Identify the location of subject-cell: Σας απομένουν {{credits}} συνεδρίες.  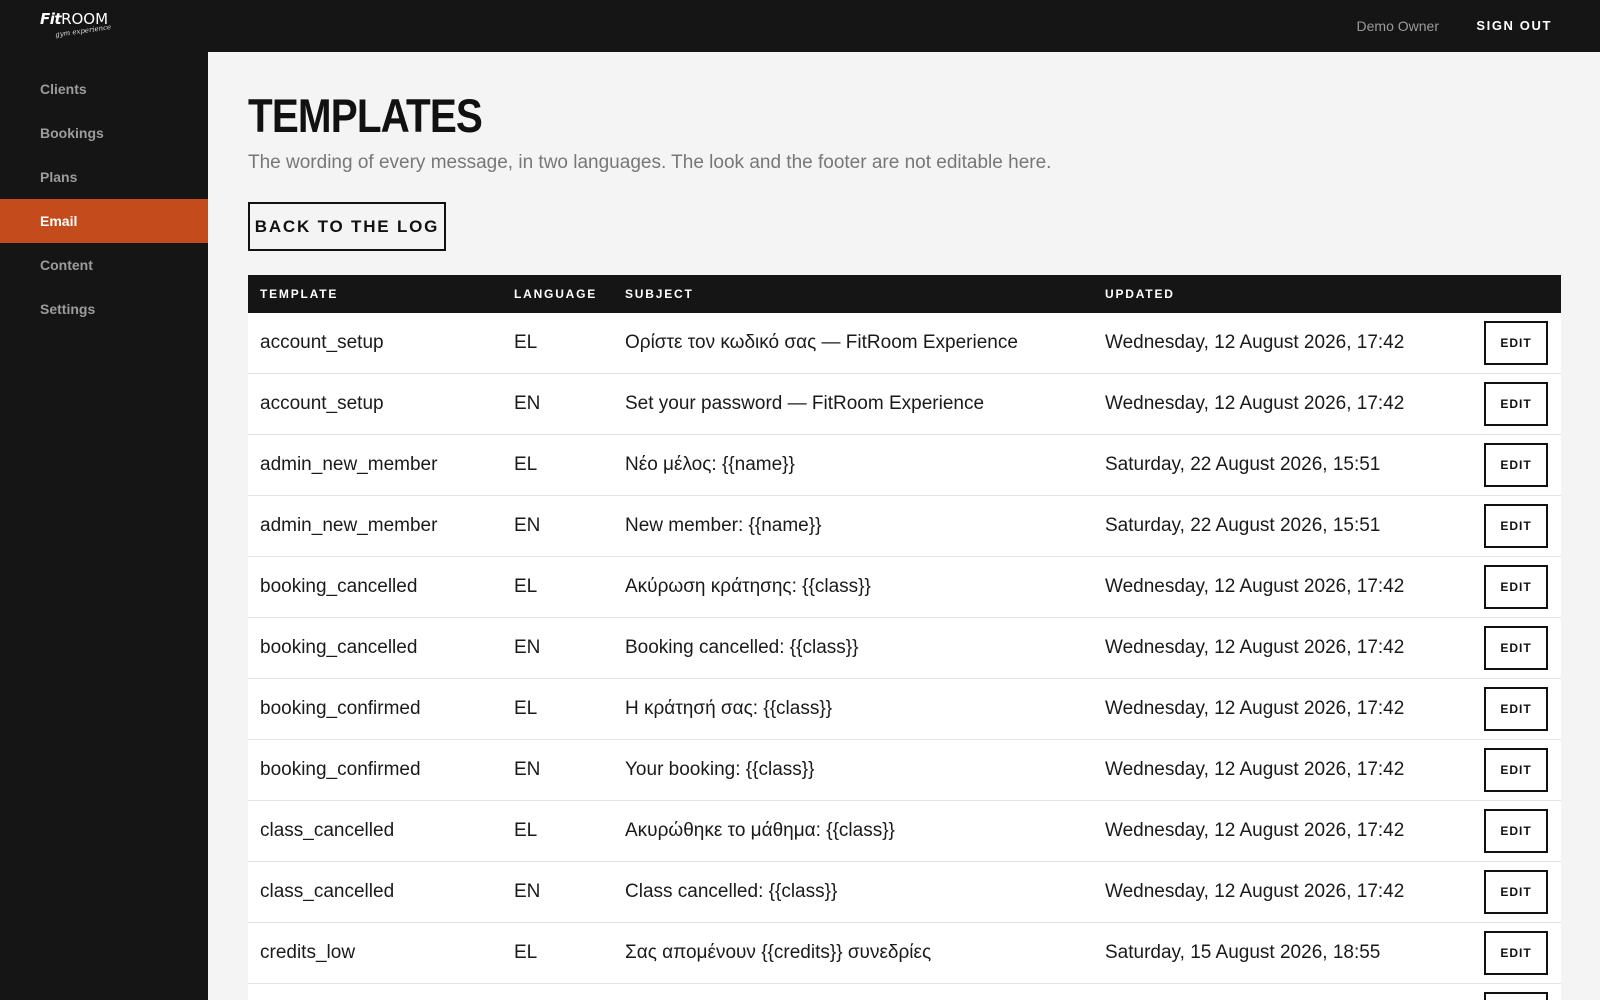
(778, 952).